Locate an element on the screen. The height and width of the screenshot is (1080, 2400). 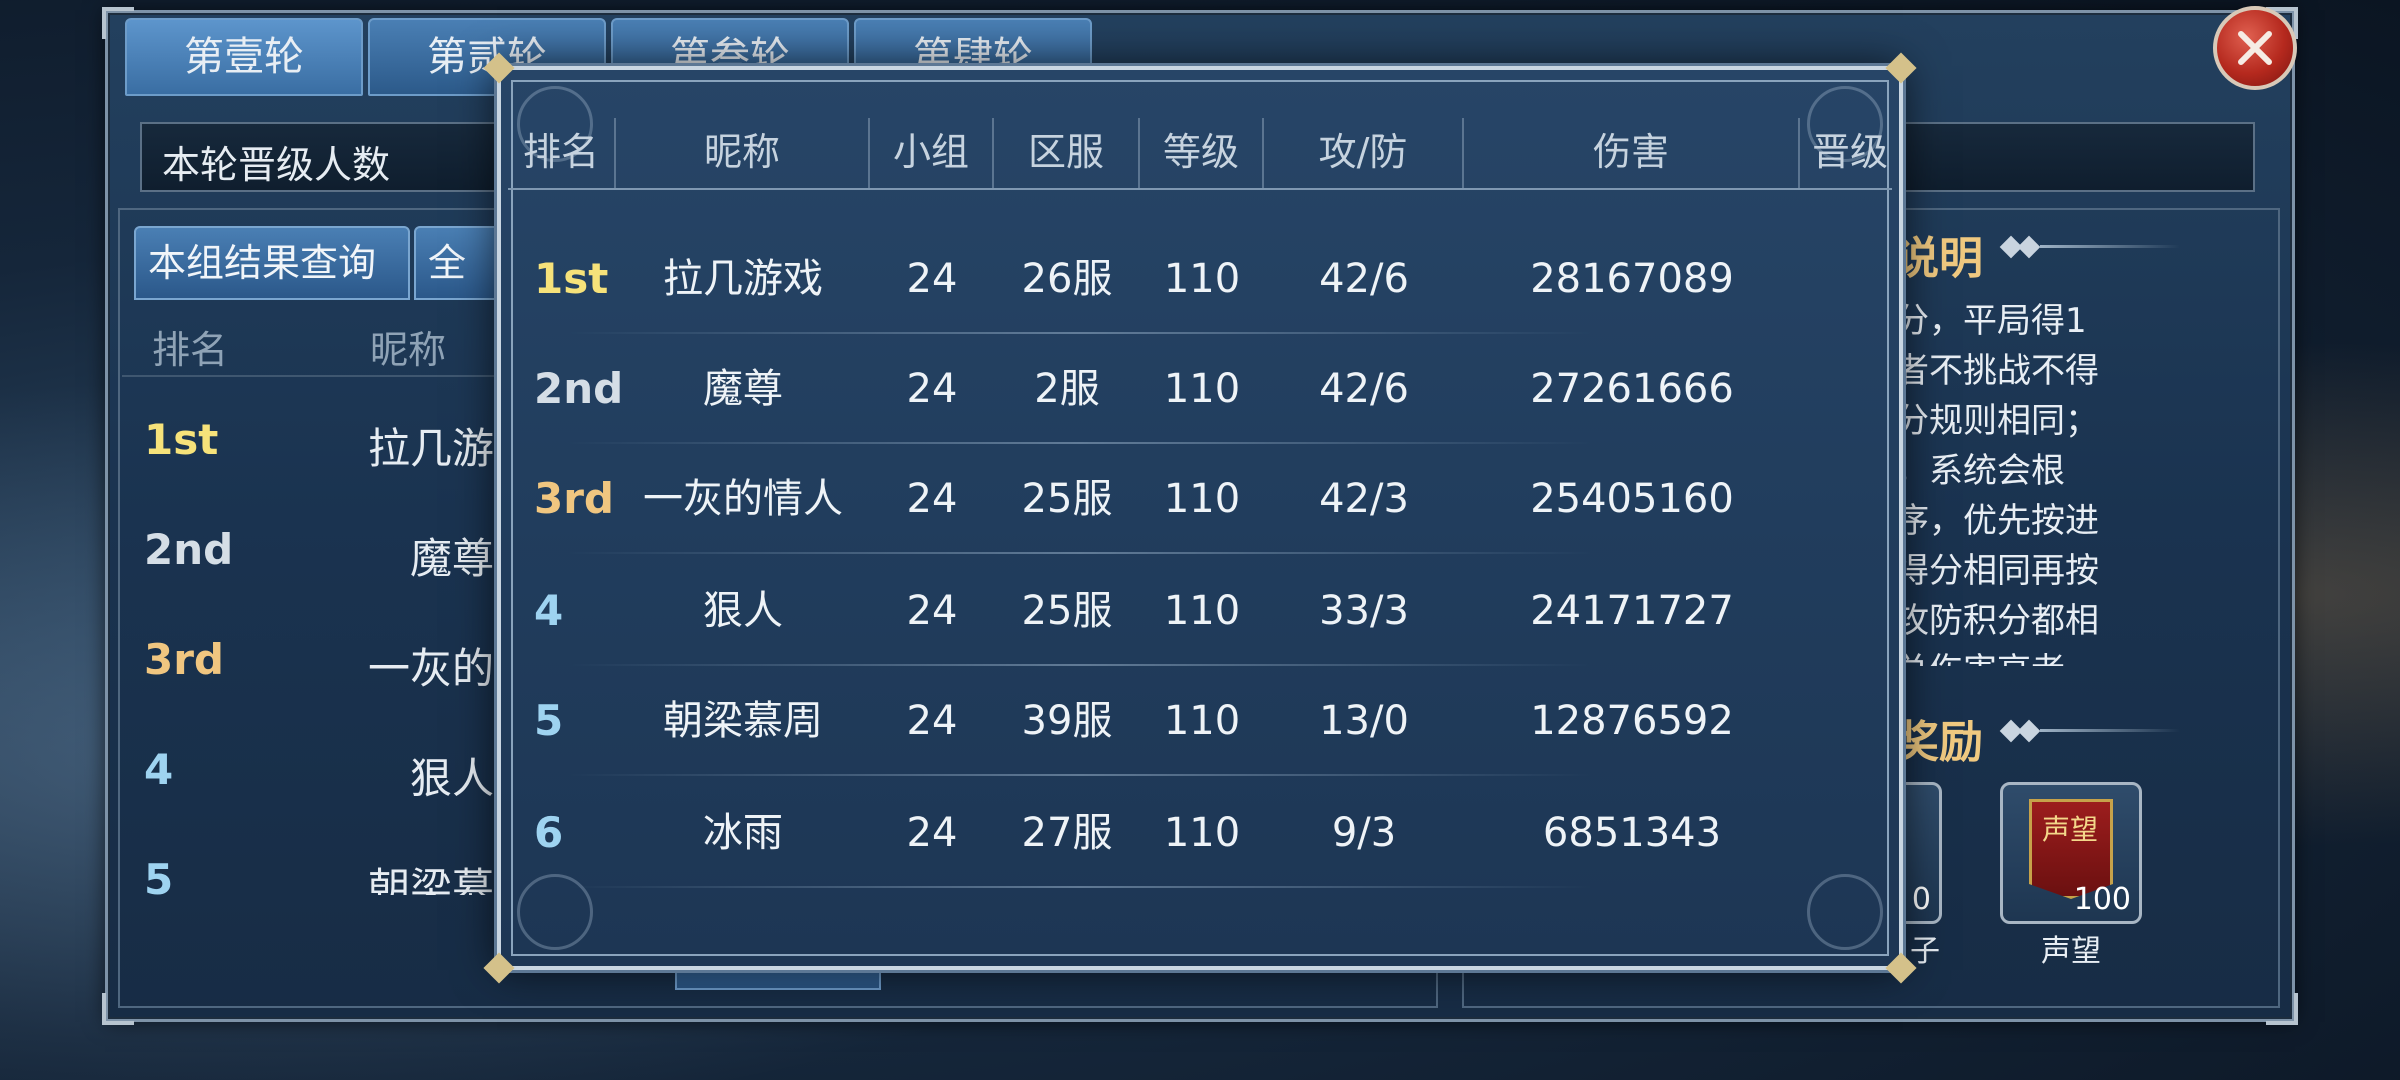
ranking-table-header: 排名 昵称 小组 区服 等级 攻/防 伤害 晋级 is located at coordinates (1200, 154).